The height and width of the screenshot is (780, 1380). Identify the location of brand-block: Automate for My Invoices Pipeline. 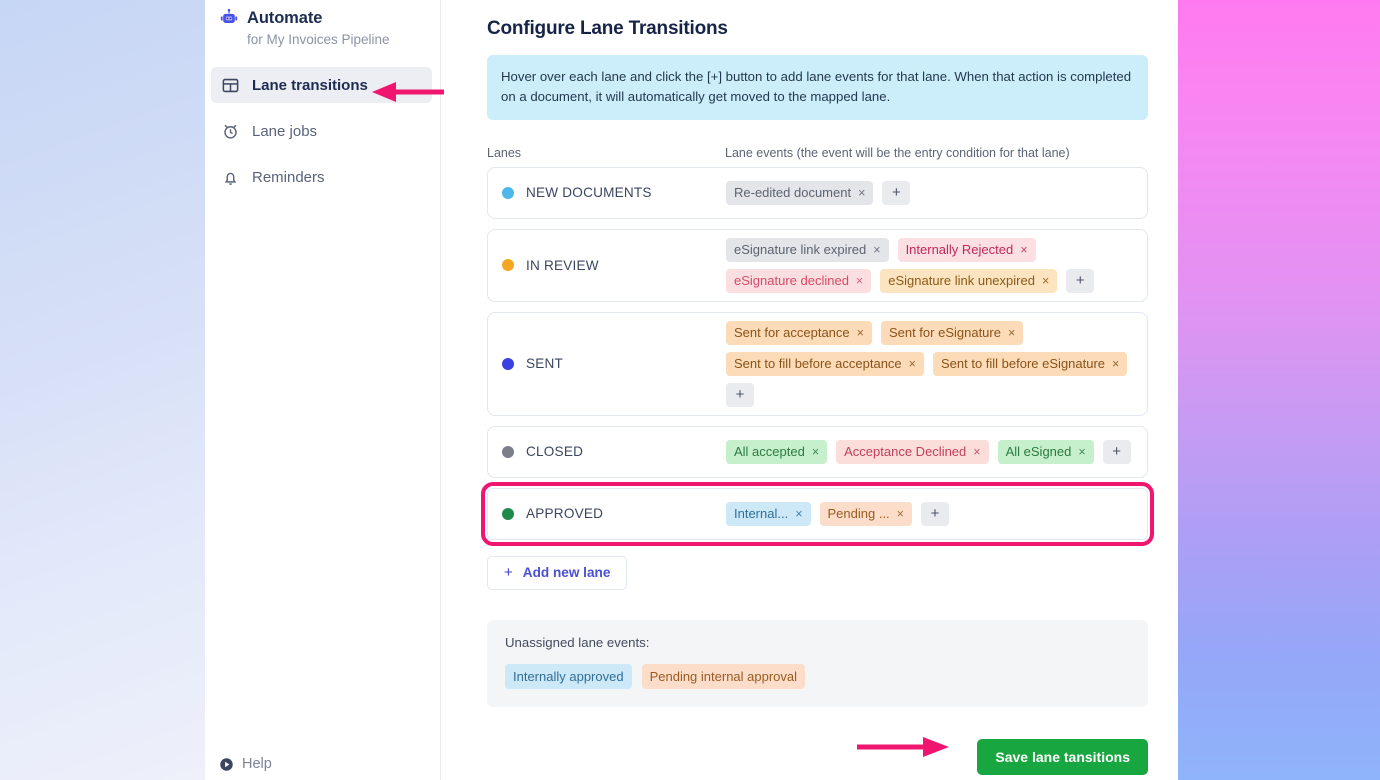
(322, 23).